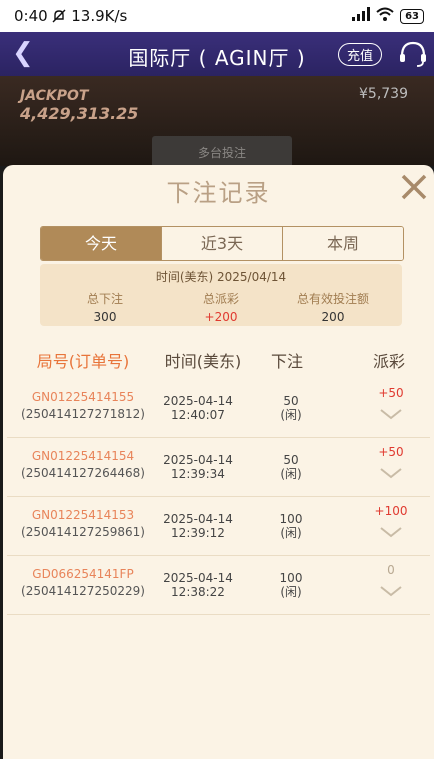  Describe the element at coordinates (105, 317) in the screenshot. I see `total-bet-value: 300` at that location.